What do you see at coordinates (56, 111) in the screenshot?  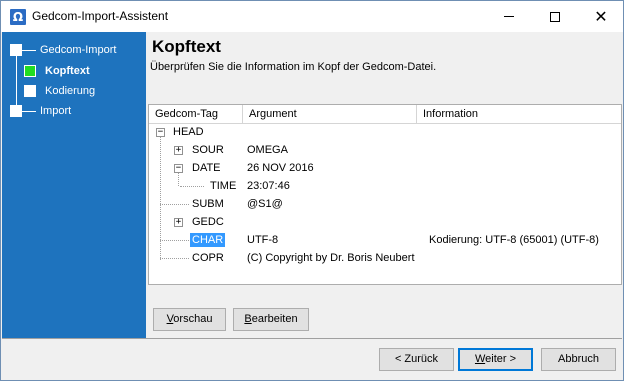 I see `step-label: Import` at bounding box center [56, 111].